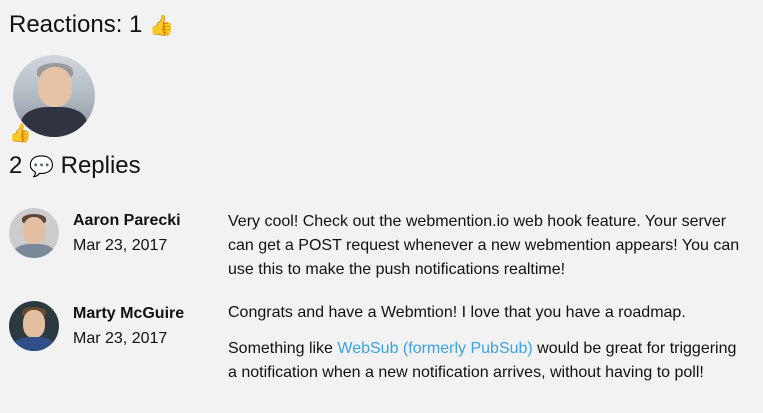  I want to click on author-name: Marty McGuire, so click(128, 314).